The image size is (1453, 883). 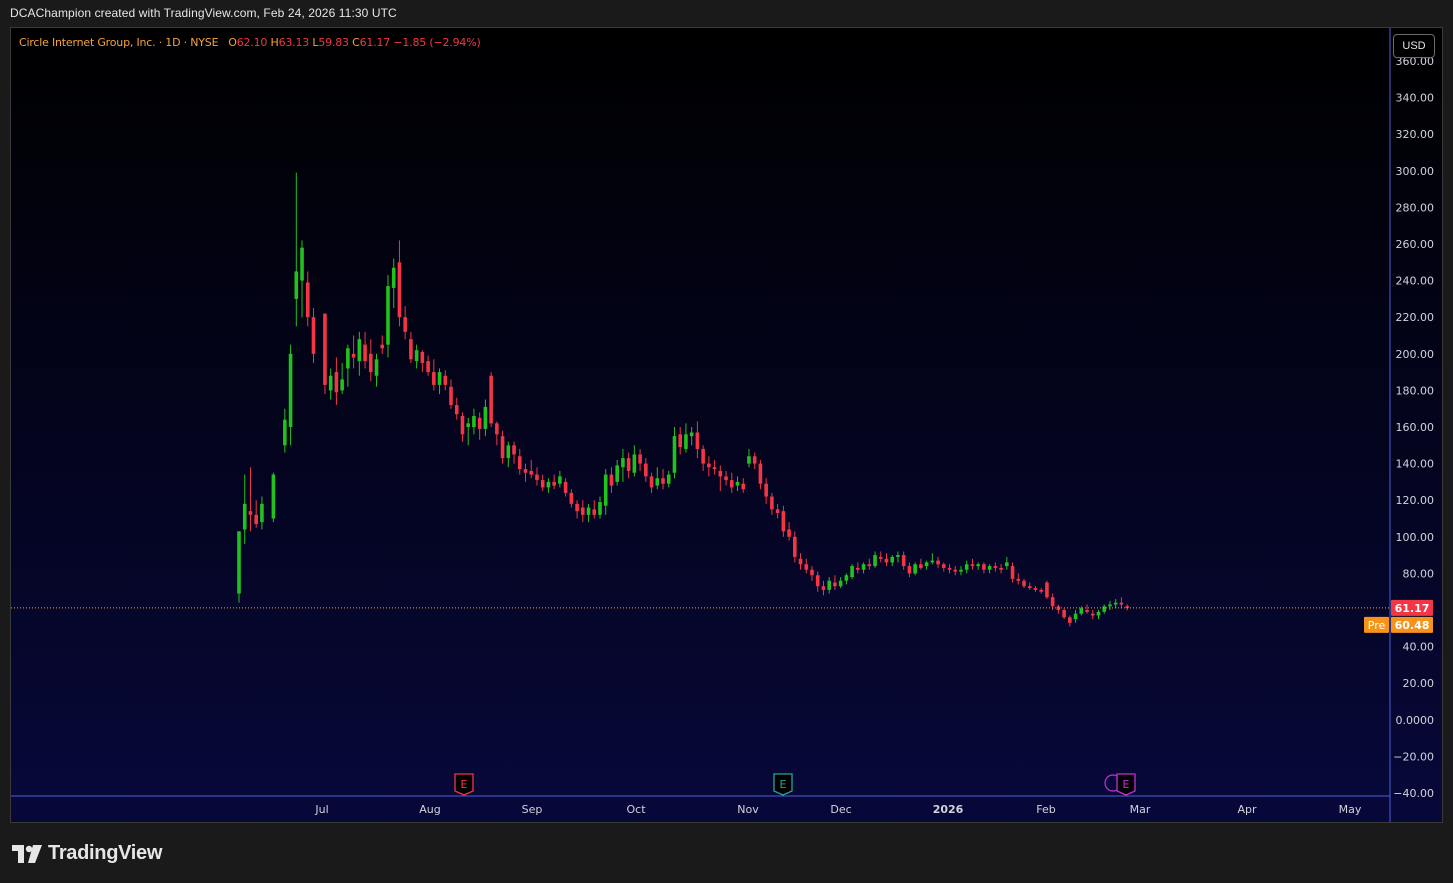 What do you see at coordinates (1415, 354) in the screenshot?
I see `price-tick-label: 200.00` at bounding box center [1415, 354].